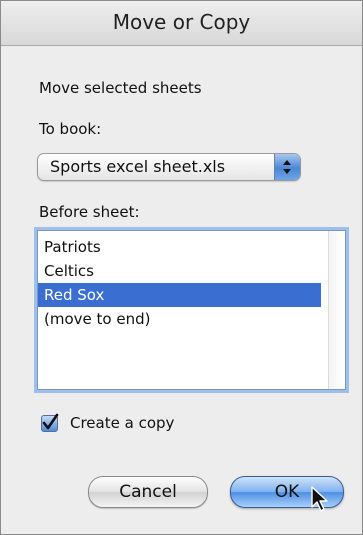  Describe the element at coordinates (89, 212) in the screenshot. I see `before-sheet-label: Before sheet:` at that location.